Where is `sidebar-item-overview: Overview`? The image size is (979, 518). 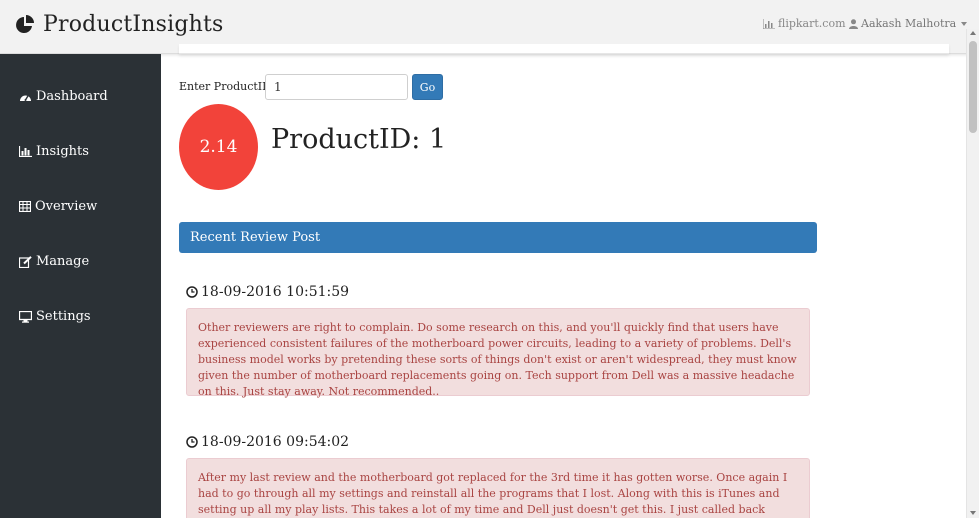
sidebar-item-overview: Overview is located at coordinates (58, 206).